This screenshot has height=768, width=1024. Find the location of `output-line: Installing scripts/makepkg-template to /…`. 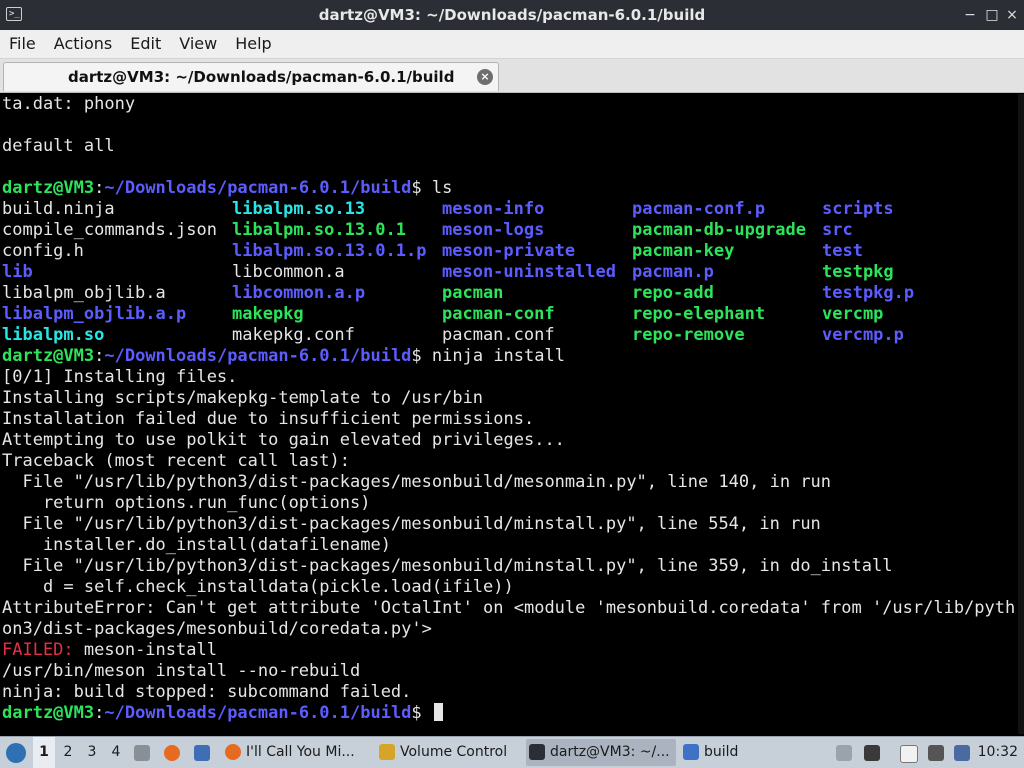

output-line: Installing scripts/makepkg-template to /… is located at coordinates (243, 398).